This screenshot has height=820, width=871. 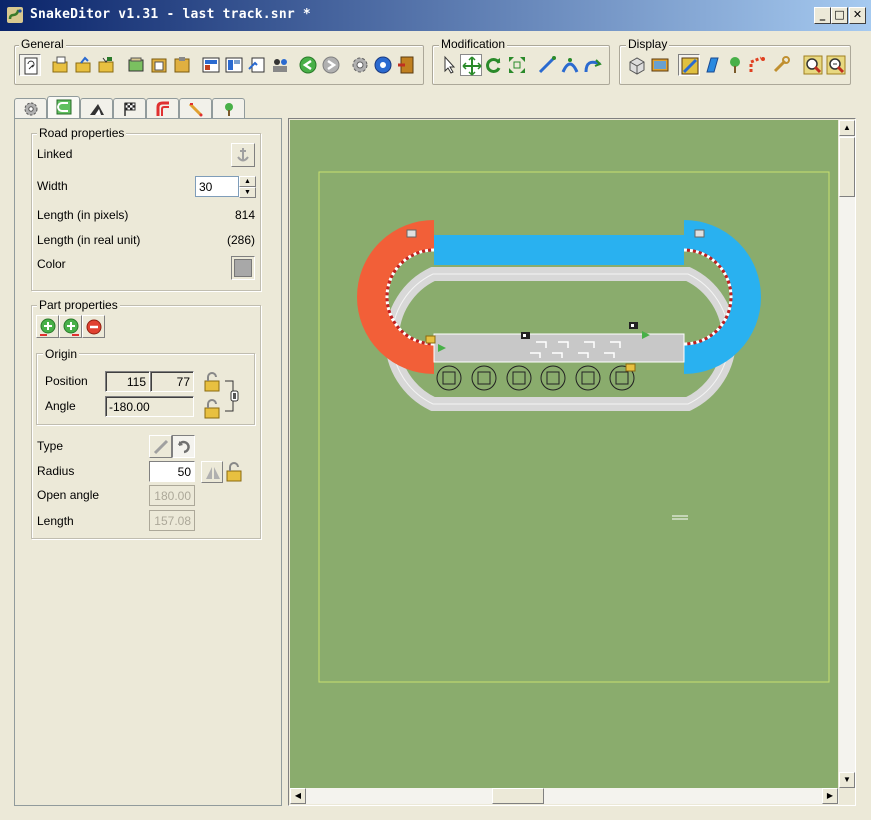 I want to click on rotate-tool-icon, so click(x=494, y=65).